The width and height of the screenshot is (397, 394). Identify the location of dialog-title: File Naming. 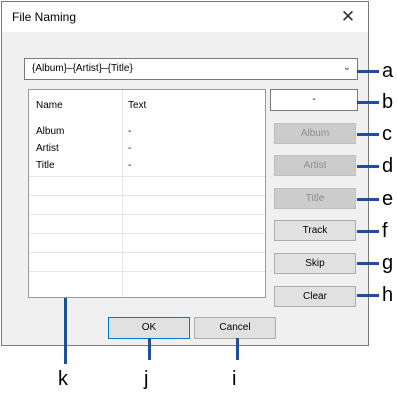
(44, 17).